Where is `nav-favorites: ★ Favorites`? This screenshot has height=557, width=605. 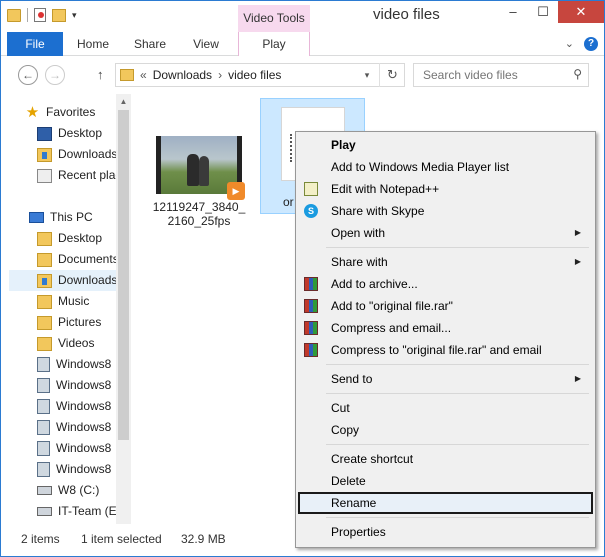 nav-favorites: ★ Favorites is located at coordinates (60, 112).